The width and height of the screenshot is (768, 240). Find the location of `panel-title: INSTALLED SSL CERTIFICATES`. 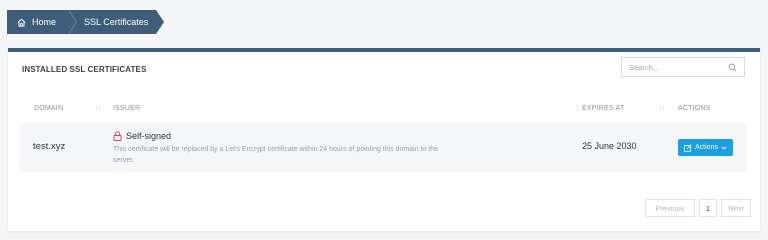

panel-title: INSTALLED SSL CERTIFICATES is located at coordinates (84, 69).